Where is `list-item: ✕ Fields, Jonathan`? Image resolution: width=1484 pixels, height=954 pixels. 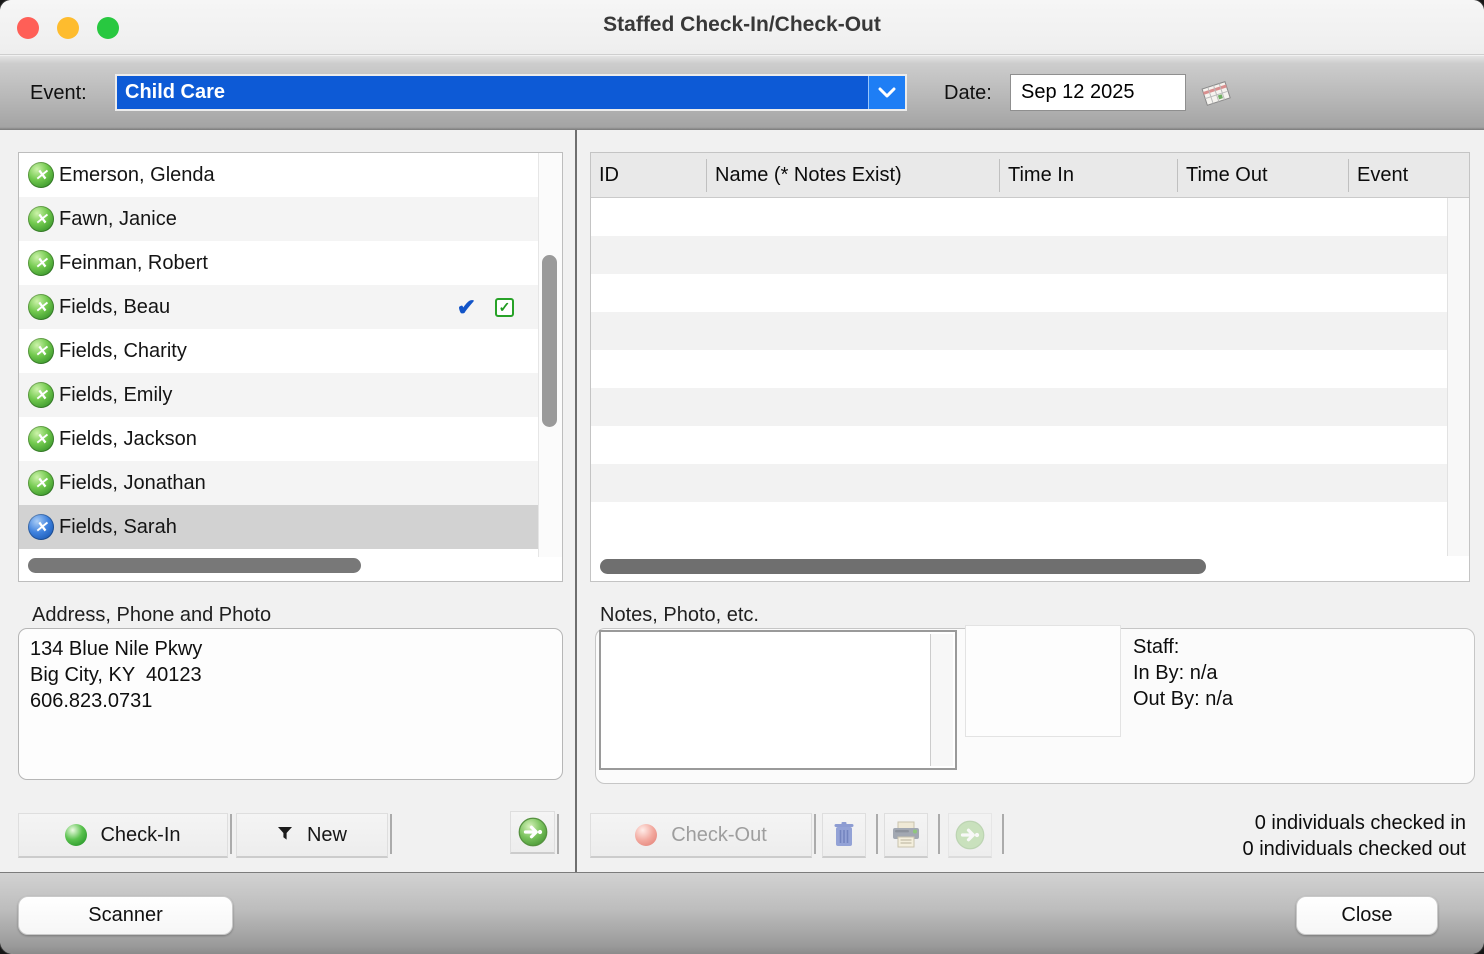
list-item: ✕ Fields, Jonathan is located at coordinates (278, 483).